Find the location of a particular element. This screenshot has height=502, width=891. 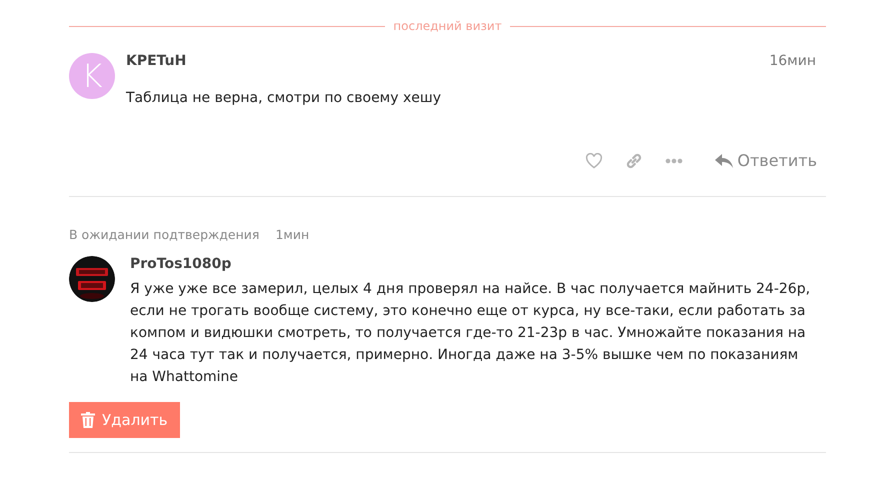

link-icon is located at coordinates (634, 161).